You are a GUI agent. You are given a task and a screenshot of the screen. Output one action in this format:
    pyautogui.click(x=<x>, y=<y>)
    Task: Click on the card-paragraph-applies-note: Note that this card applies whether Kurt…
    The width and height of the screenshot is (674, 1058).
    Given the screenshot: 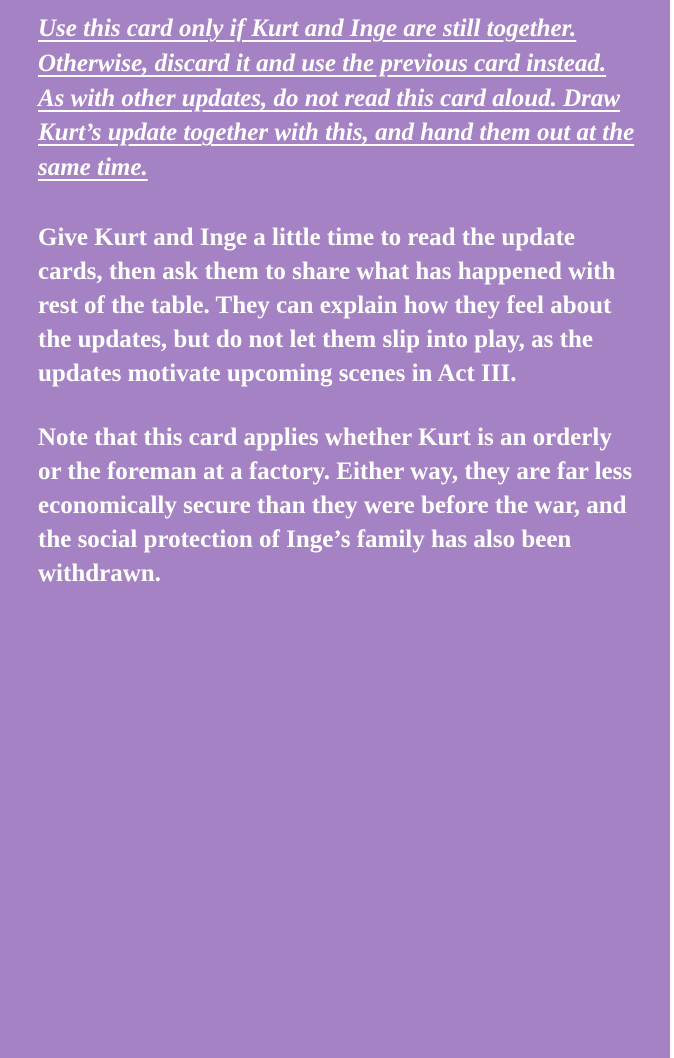 What is the action you would take?
    pyautogui.click(x=335, y=505)
    